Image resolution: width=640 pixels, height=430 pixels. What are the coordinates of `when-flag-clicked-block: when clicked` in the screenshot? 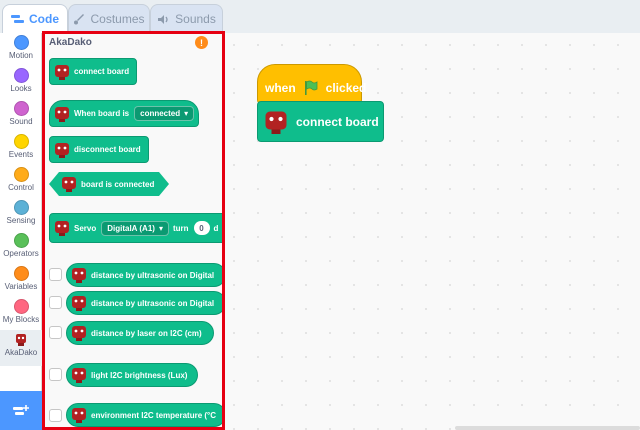 It's located at (311, 84).